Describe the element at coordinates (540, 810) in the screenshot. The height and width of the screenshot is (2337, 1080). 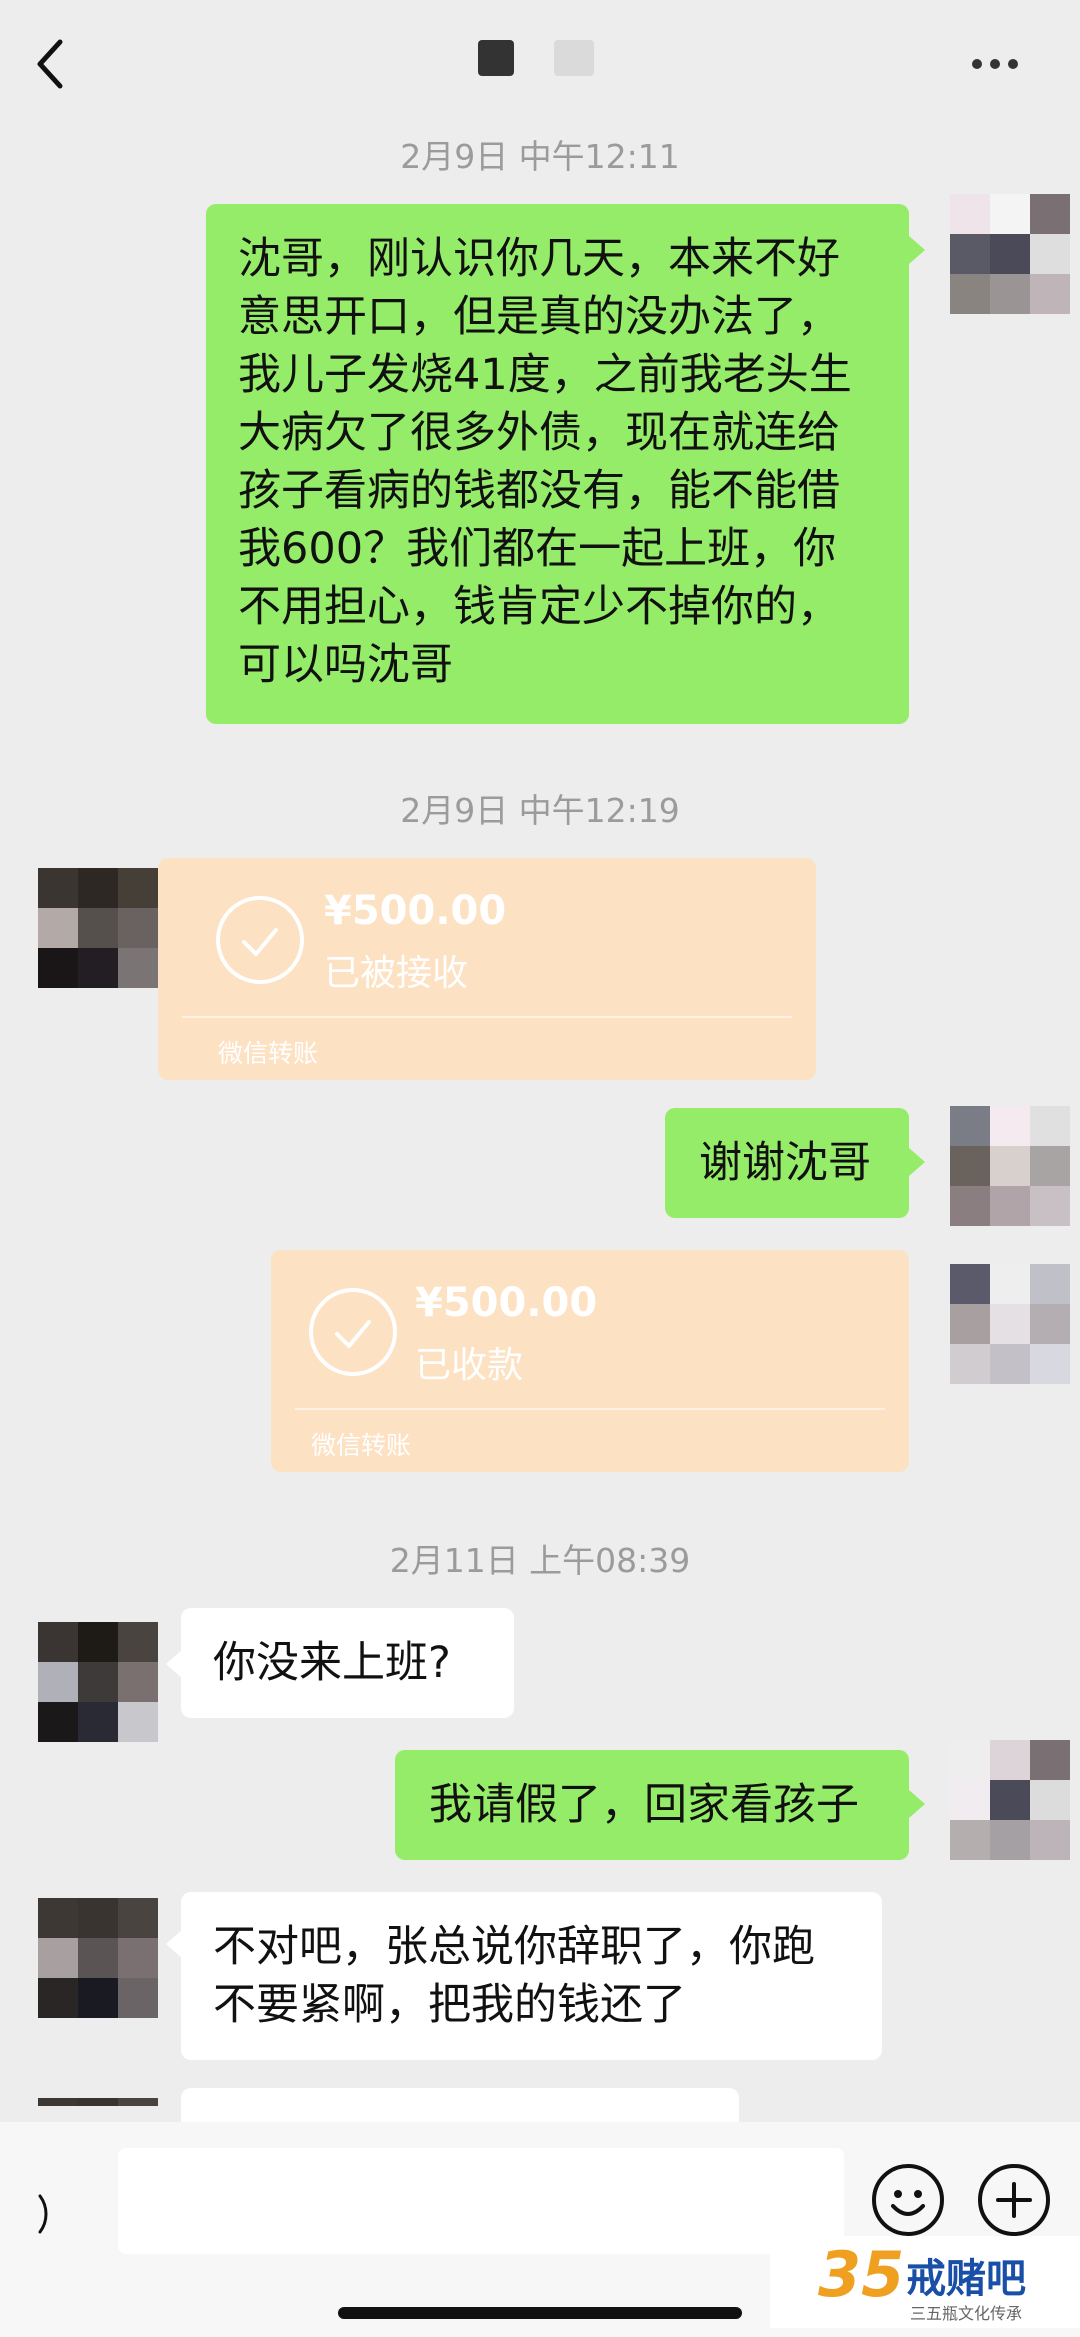
I see `timestamp: 2月9日 中午12:19` at that location.